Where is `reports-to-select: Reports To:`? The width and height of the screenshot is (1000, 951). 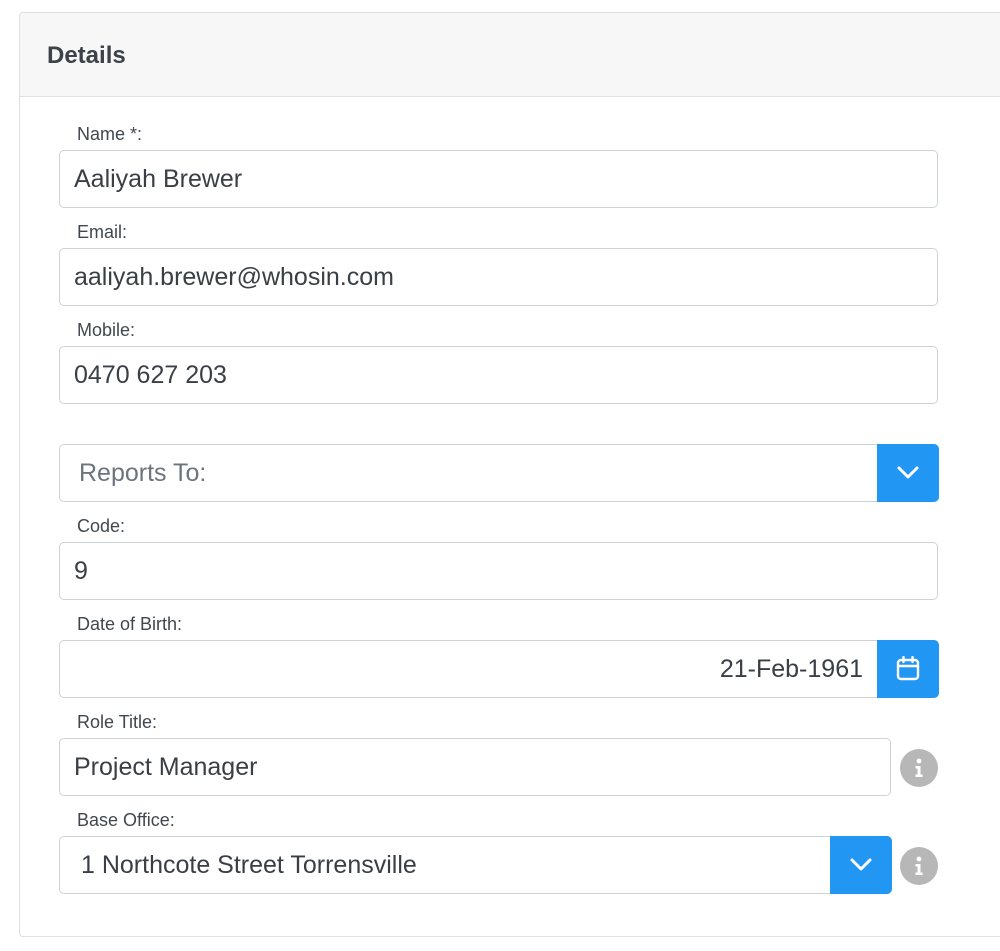 reports-to-select: Reports To: is located at coordinates (468, 473).